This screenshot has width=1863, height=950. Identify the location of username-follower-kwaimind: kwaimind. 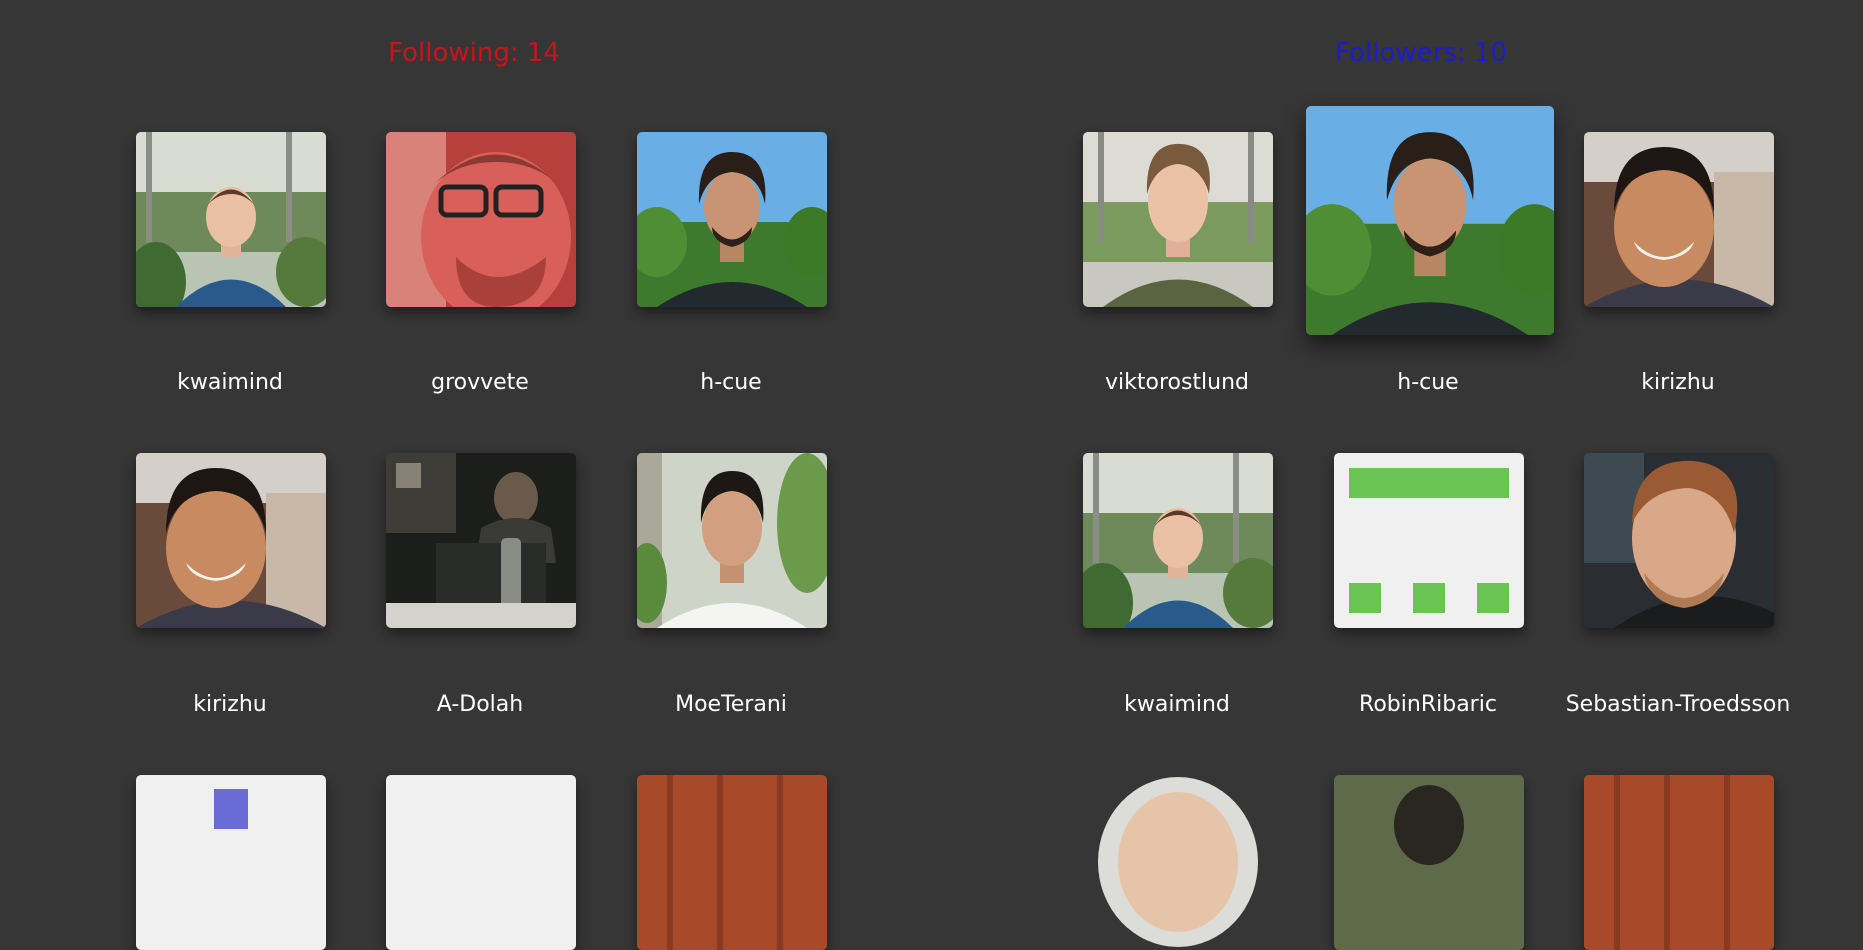
(1177, 704).